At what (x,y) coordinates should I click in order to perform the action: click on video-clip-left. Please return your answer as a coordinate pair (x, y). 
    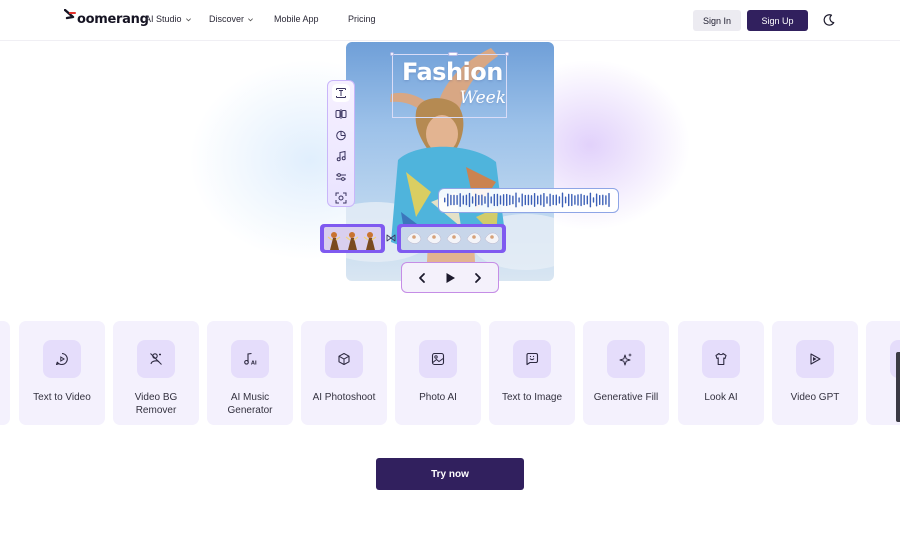
    Looking at the image, I should click on (352, 238).